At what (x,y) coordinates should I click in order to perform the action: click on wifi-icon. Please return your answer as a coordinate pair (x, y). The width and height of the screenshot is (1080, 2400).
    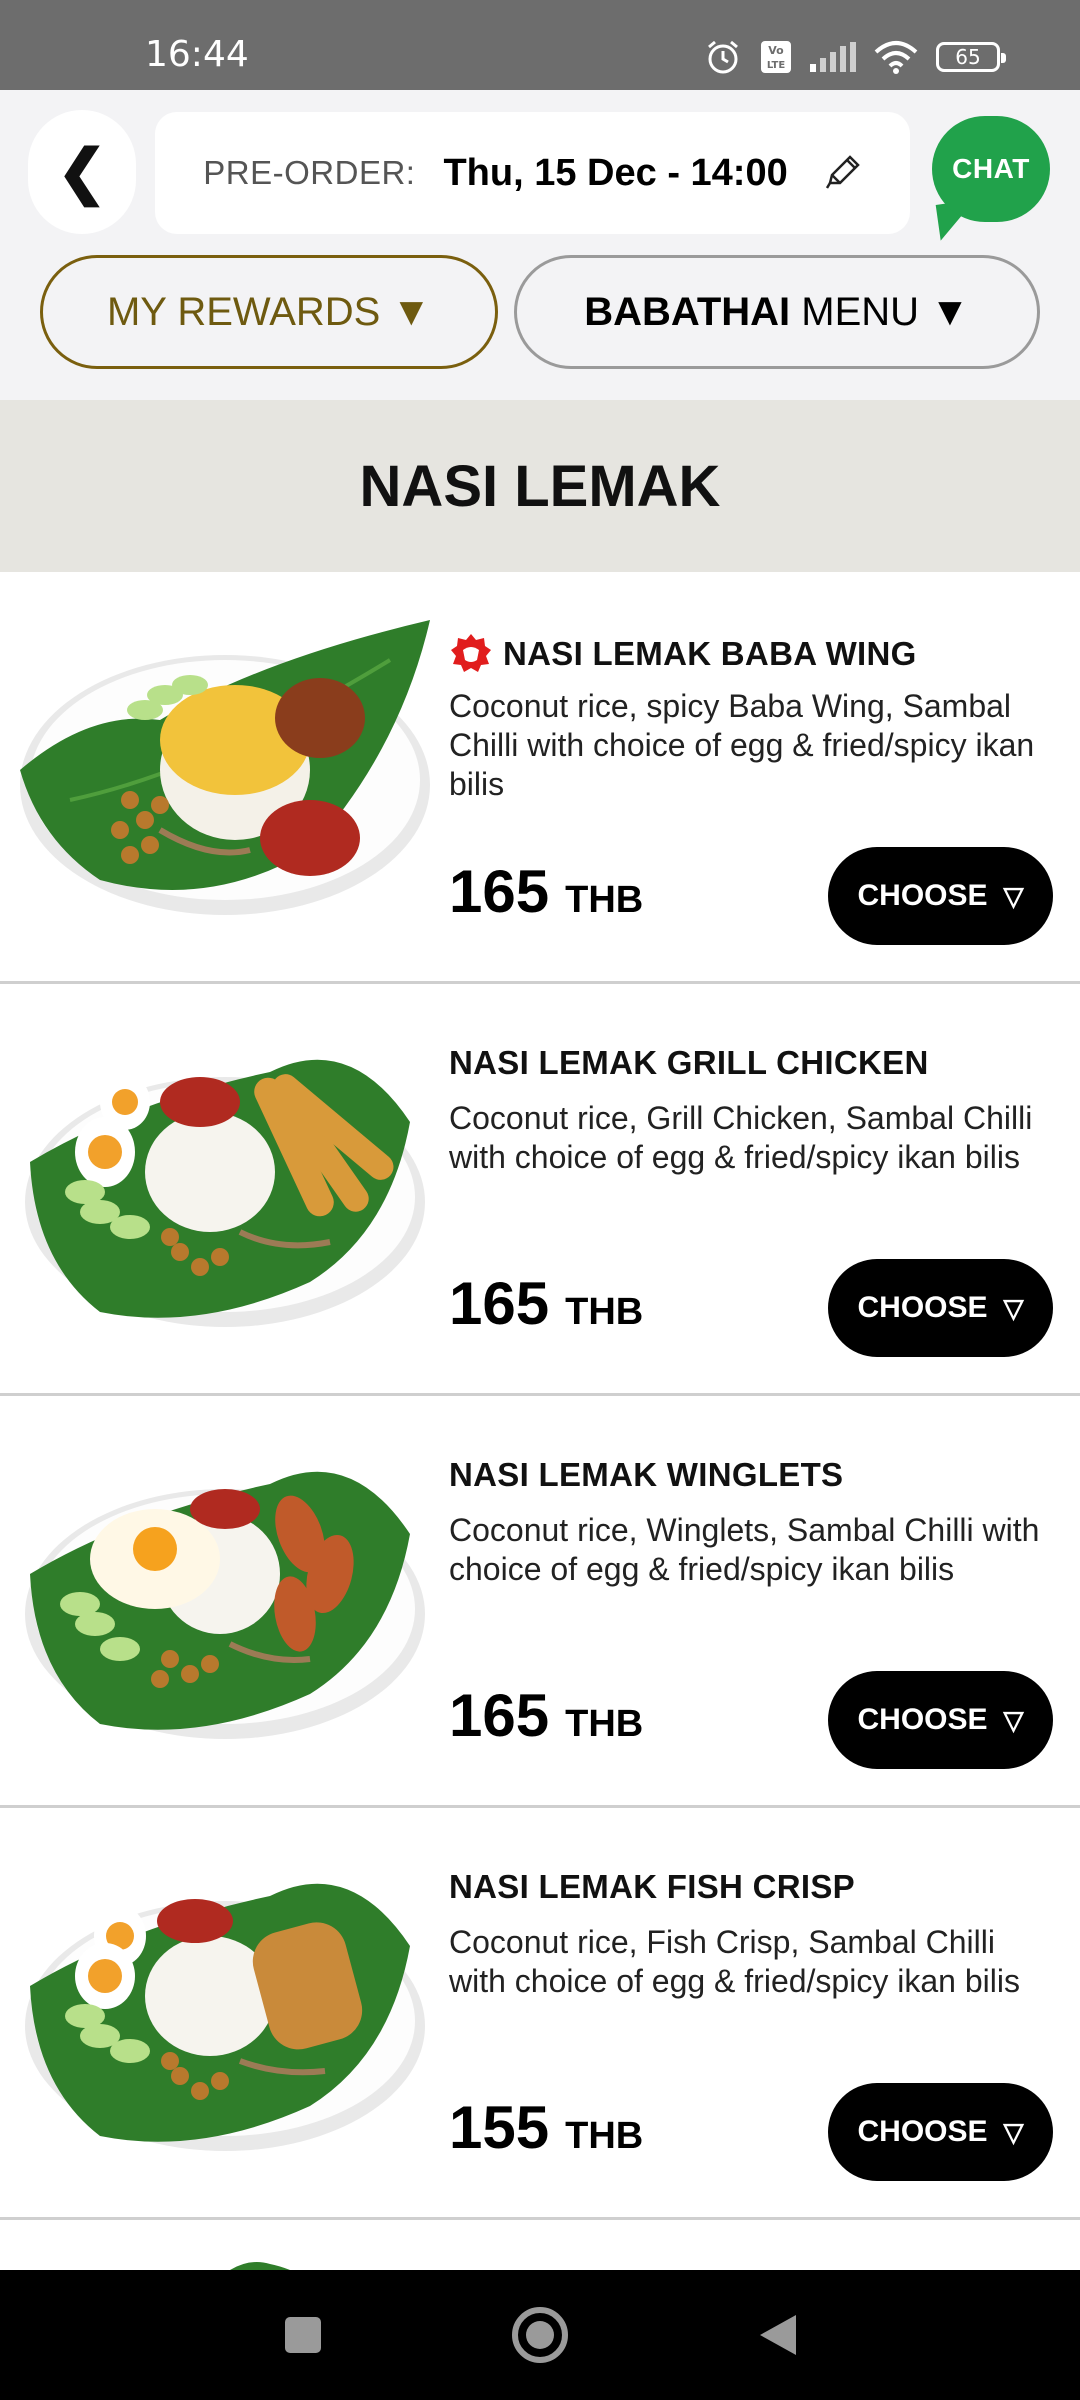
    Looking at the image, I should click on (896, 57).